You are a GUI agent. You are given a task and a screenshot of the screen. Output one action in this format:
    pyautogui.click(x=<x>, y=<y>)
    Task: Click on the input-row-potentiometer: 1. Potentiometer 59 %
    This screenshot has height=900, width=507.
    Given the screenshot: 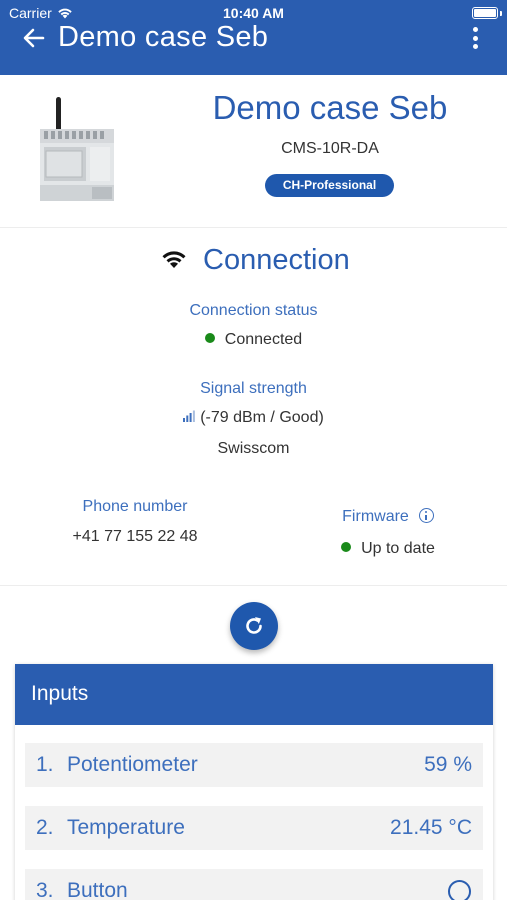 What is the action you would take?
    pyautogui.click(x=254, y=765)
    